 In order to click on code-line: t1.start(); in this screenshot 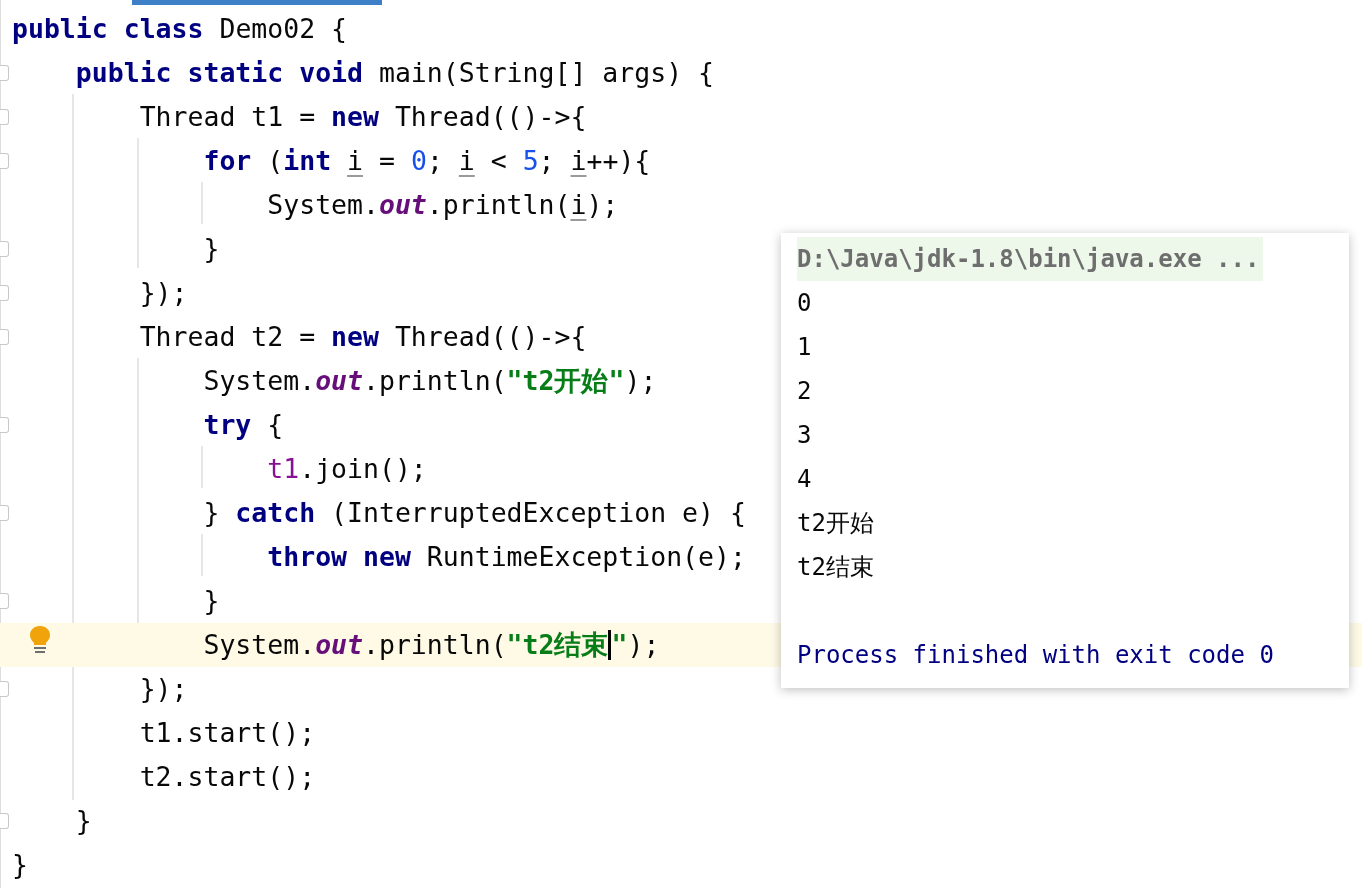, I will do `click(227, 733)`.